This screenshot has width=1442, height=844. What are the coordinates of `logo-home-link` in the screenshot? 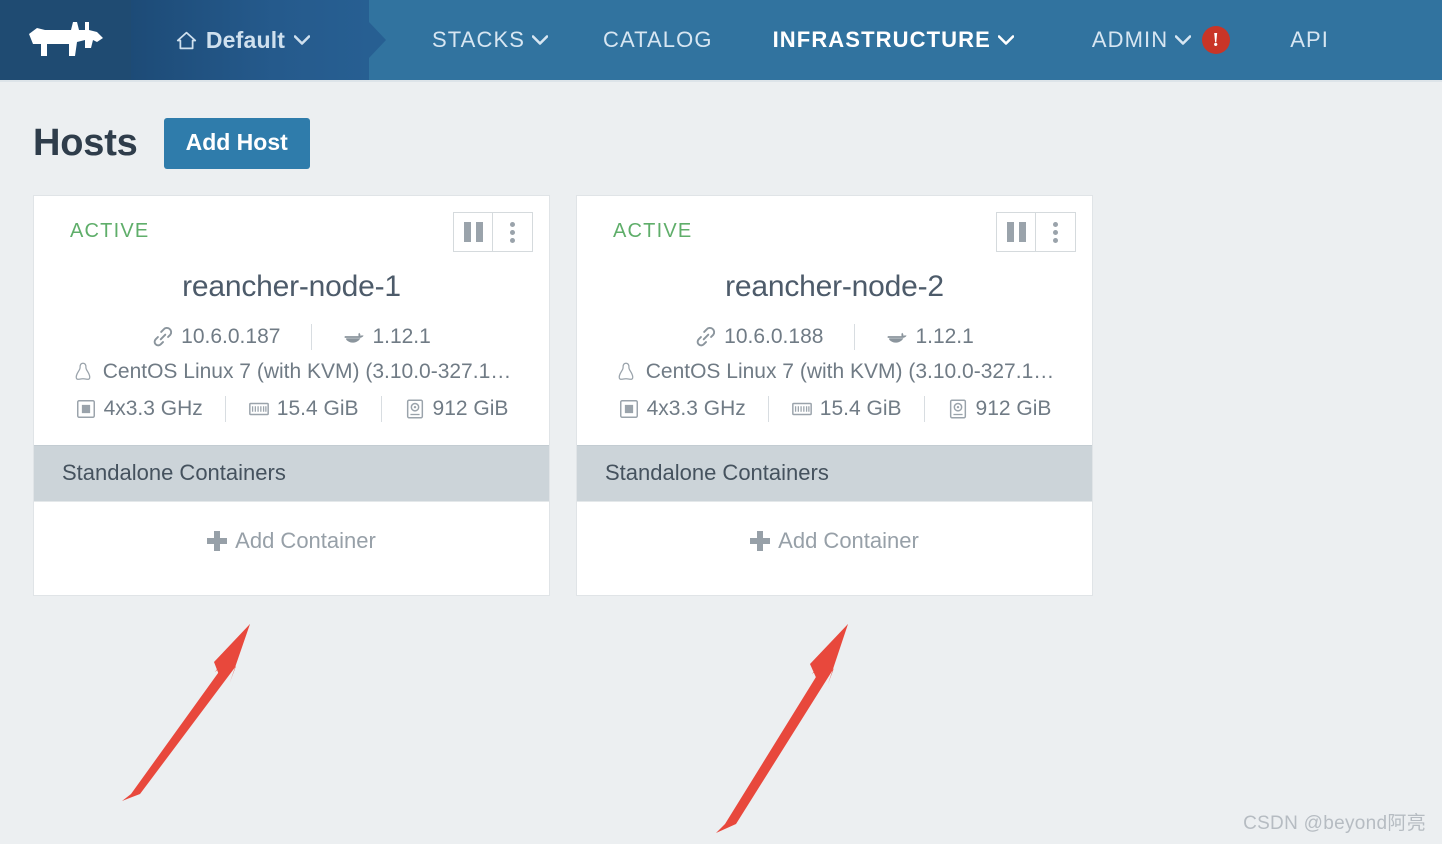 It's located at (65, 40).